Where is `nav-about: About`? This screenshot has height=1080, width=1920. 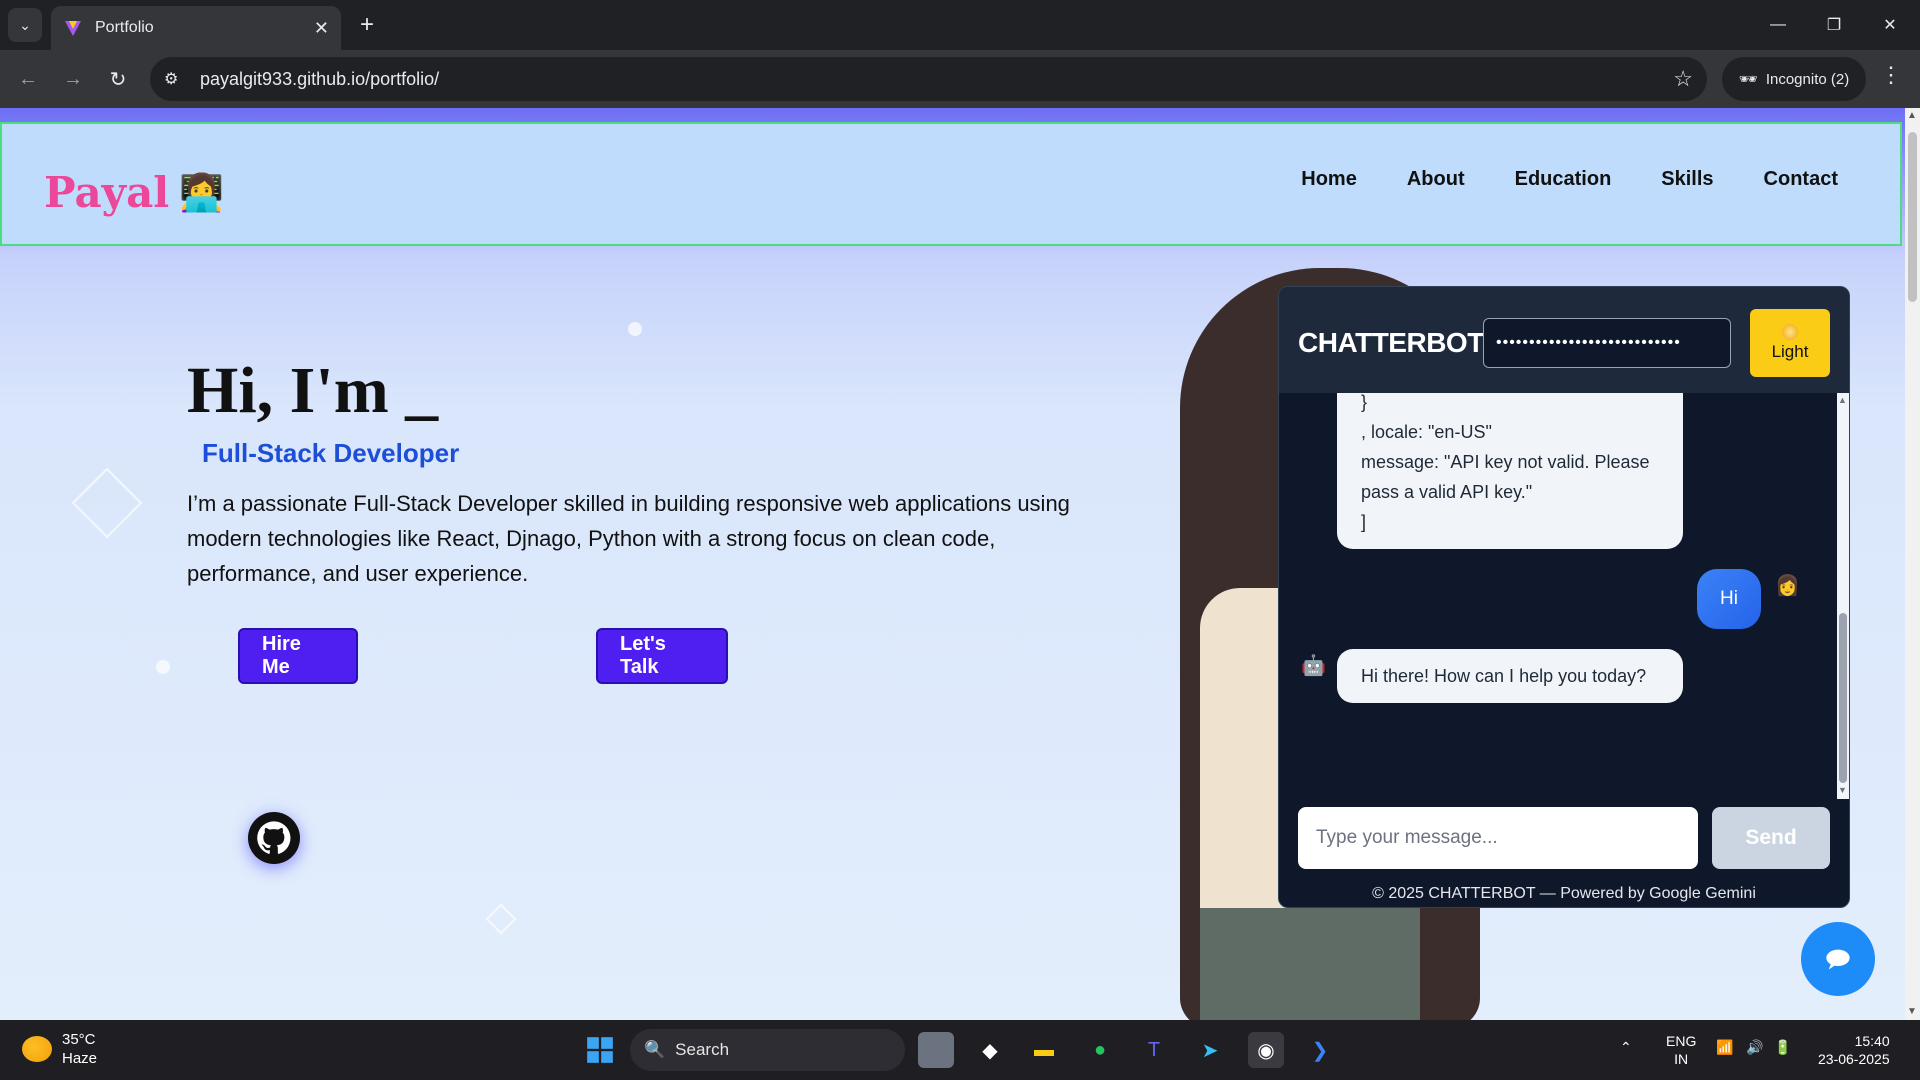
nav-about: About is located at coordinates (1436, 179).